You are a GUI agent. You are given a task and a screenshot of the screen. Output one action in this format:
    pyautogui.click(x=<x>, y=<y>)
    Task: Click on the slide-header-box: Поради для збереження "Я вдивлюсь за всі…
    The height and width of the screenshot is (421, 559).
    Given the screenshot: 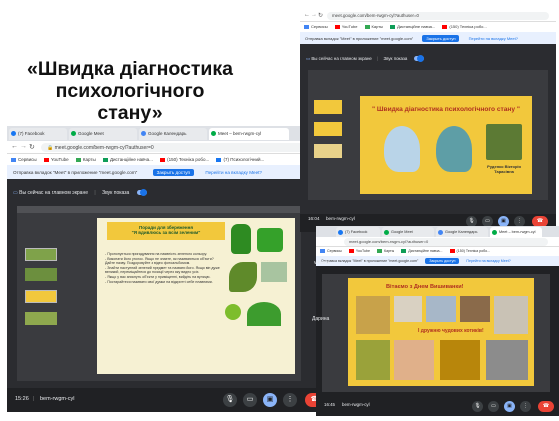 What is the action you would take?
    pyautogui.click(x=166, y=231)
    